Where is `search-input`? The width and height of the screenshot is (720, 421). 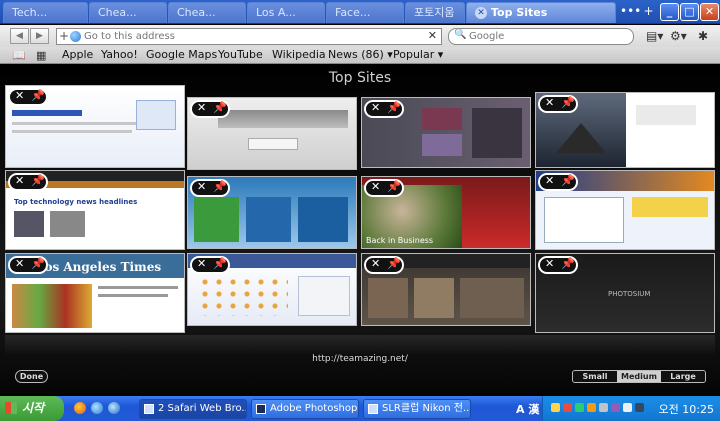 search-input is located at coordinates (544, 36).